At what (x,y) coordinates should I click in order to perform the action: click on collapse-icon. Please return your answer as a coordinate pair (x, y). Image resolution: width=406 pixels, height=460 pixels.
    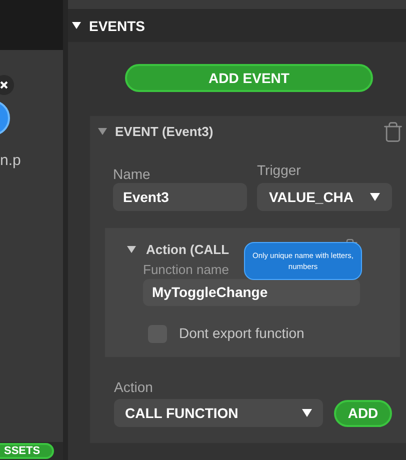
    Looking at the image, I should click on (76, 26).